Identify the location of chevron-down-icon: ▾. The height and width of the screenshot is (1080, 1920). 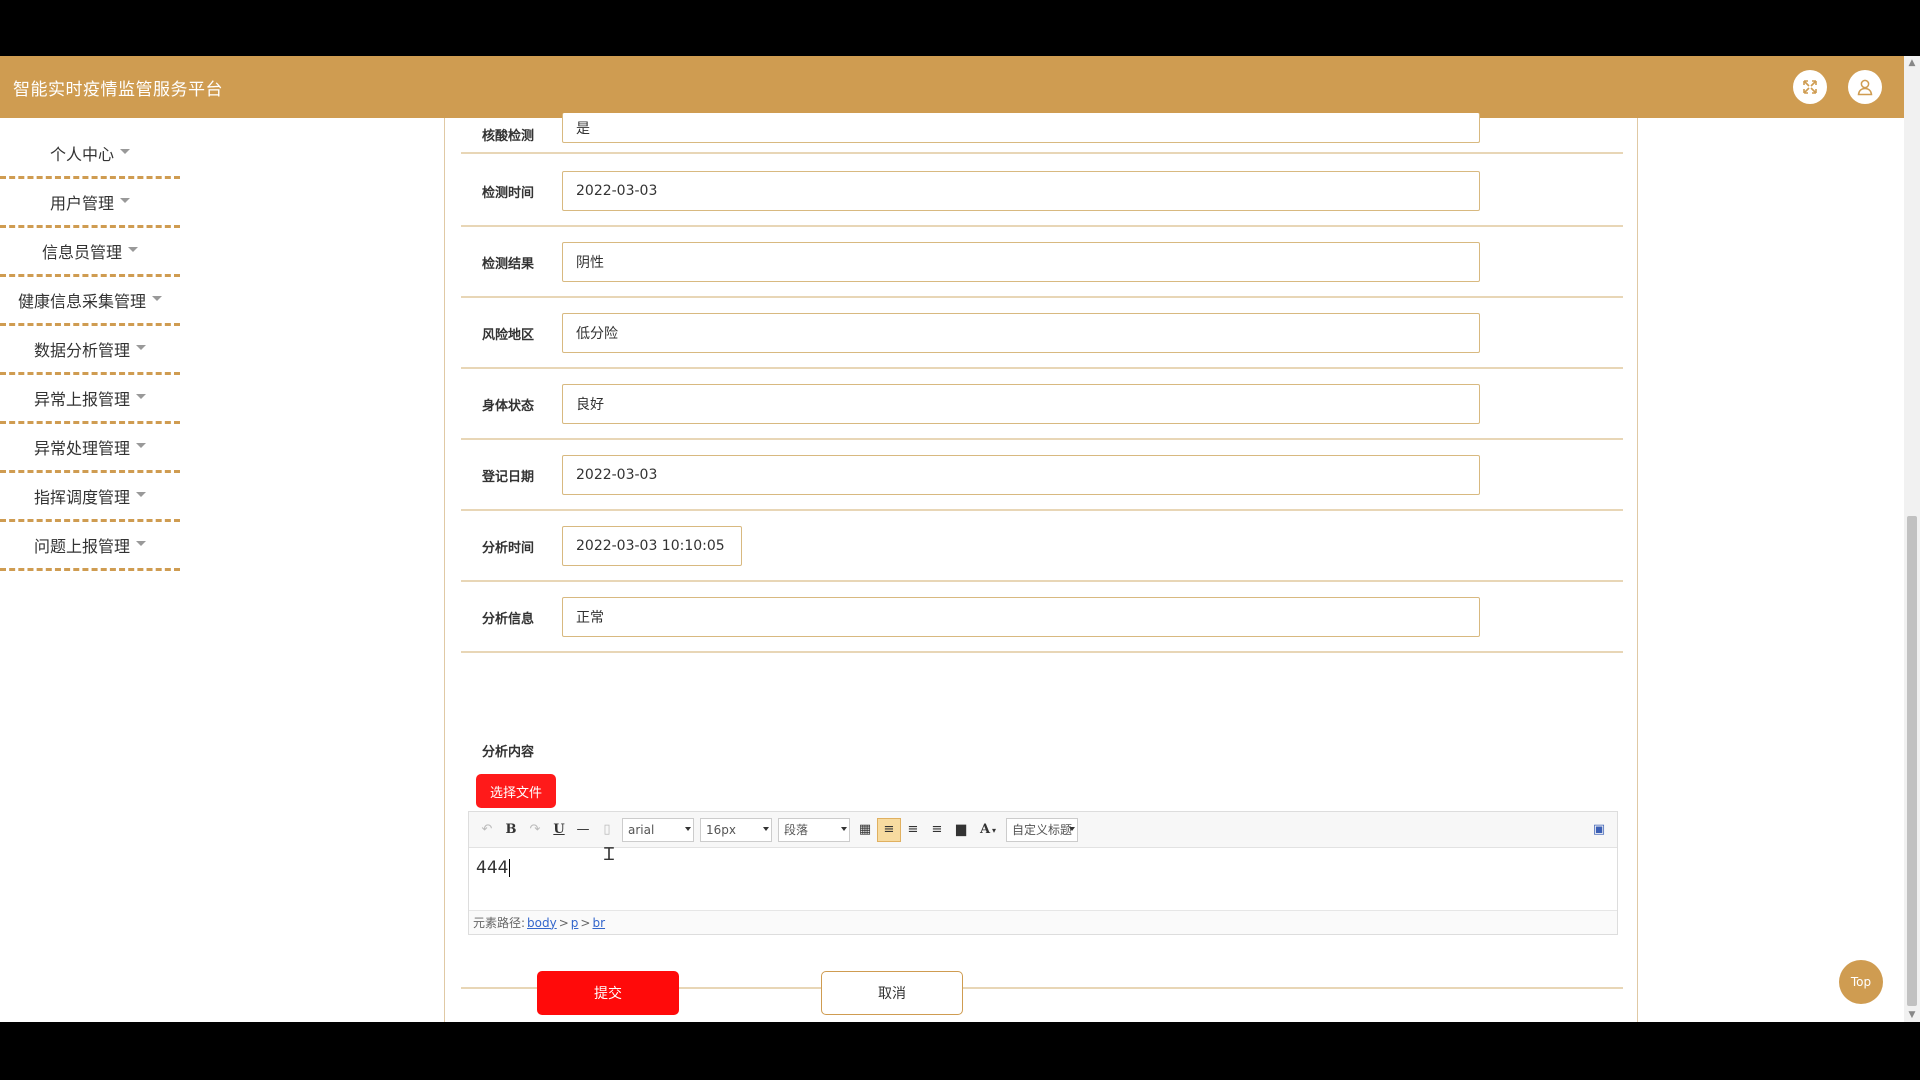
(994, 829).